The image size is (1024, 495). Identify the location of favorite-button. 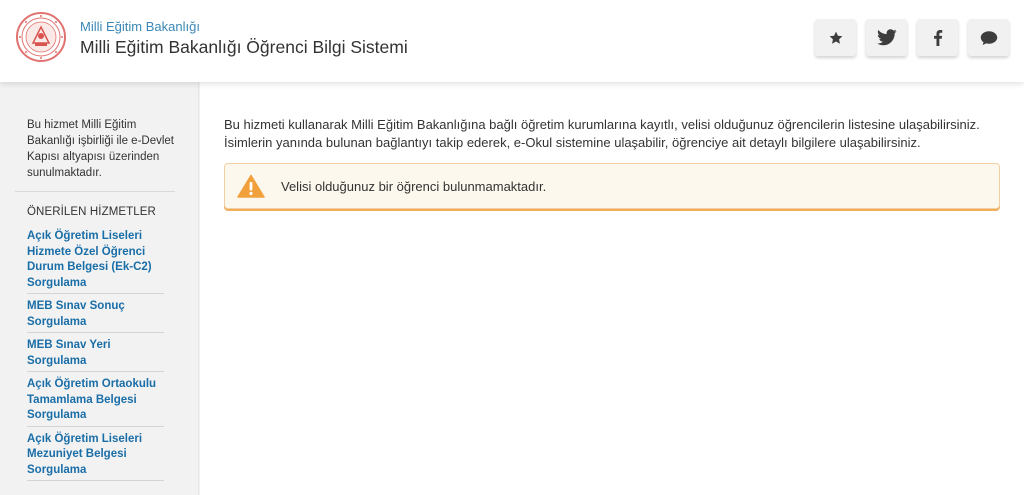
(835, 37).